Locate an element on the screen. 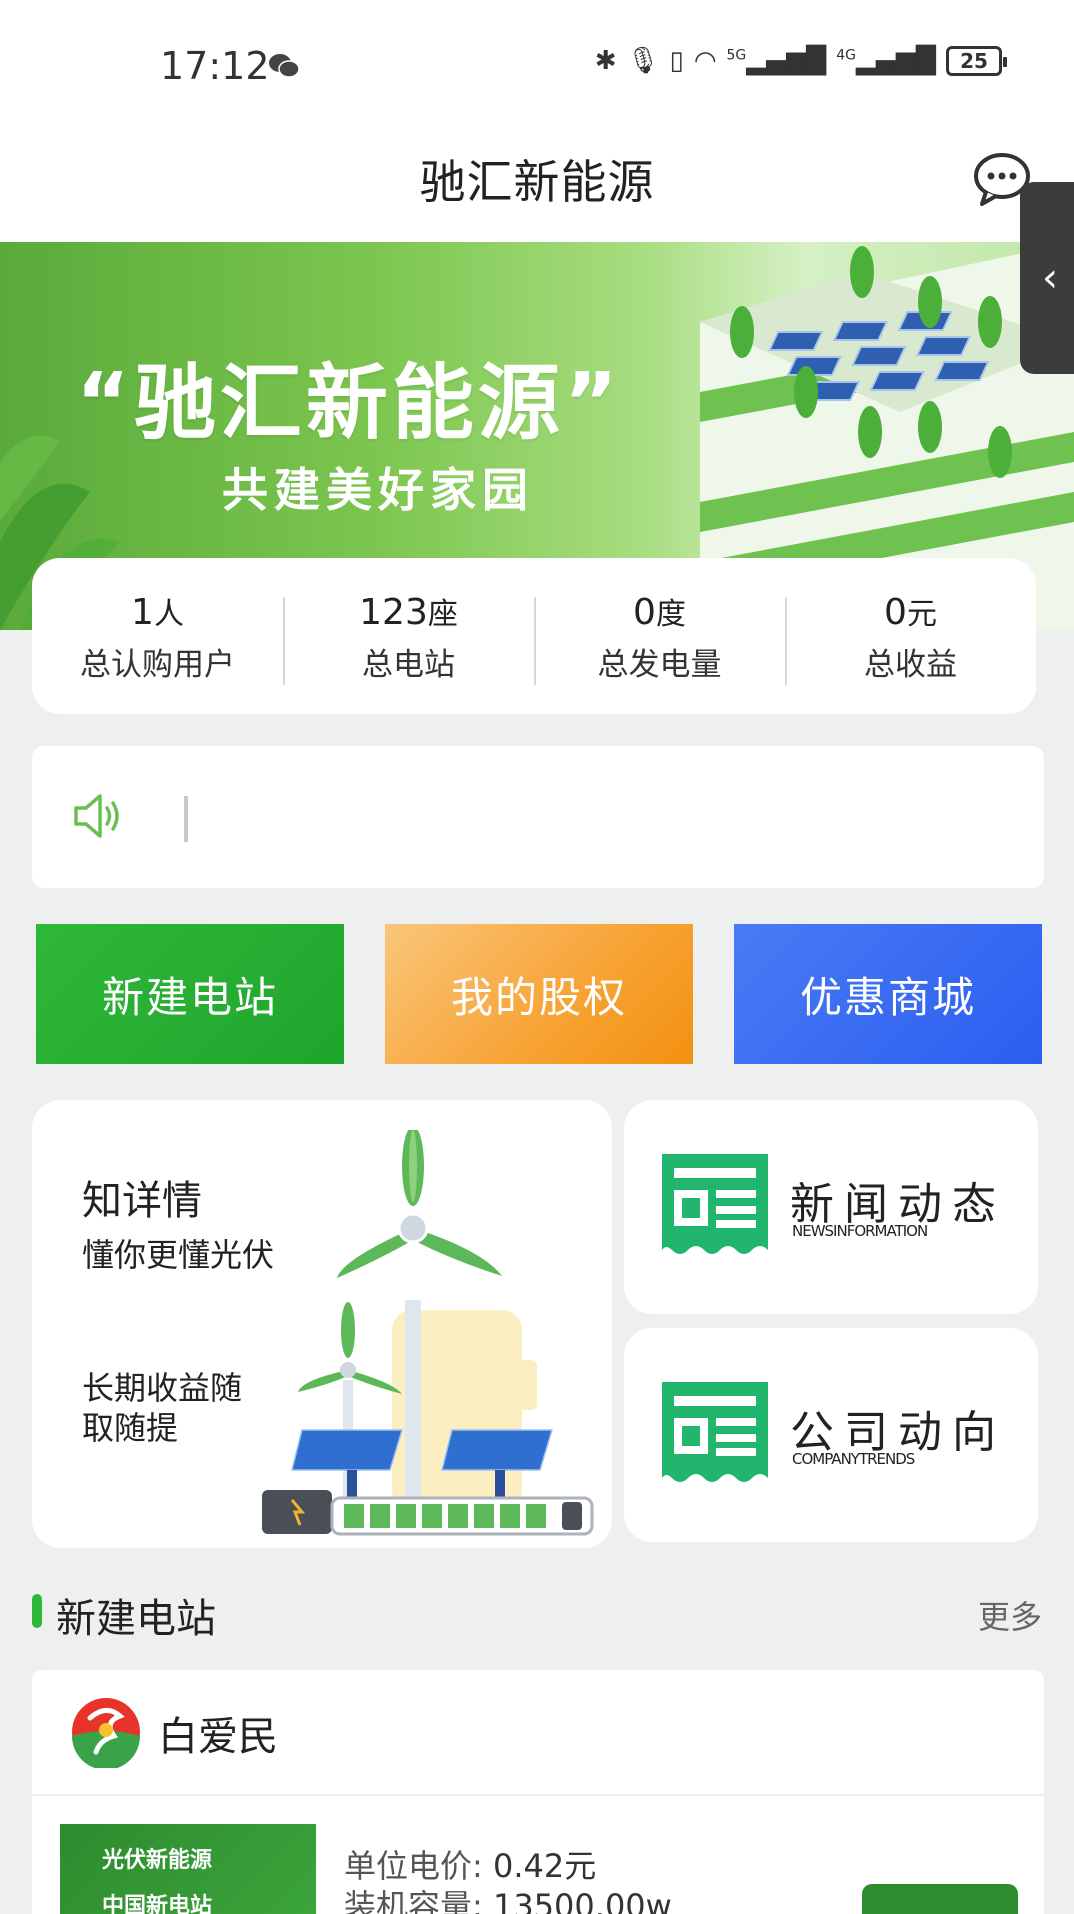  price-value: 0.42元 is located at coordinates (544, 1866).